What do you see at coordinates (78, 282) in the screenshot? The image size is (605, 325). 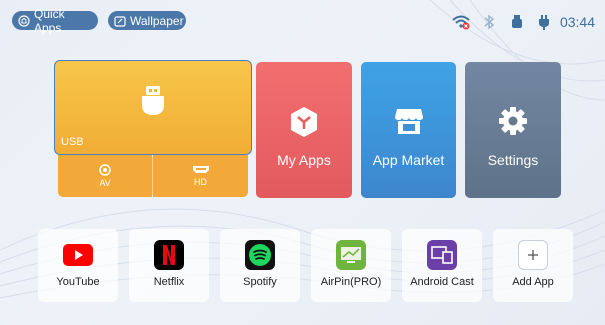 I see `app-label-youtube: YouTube` at bounding box center [78, 282].